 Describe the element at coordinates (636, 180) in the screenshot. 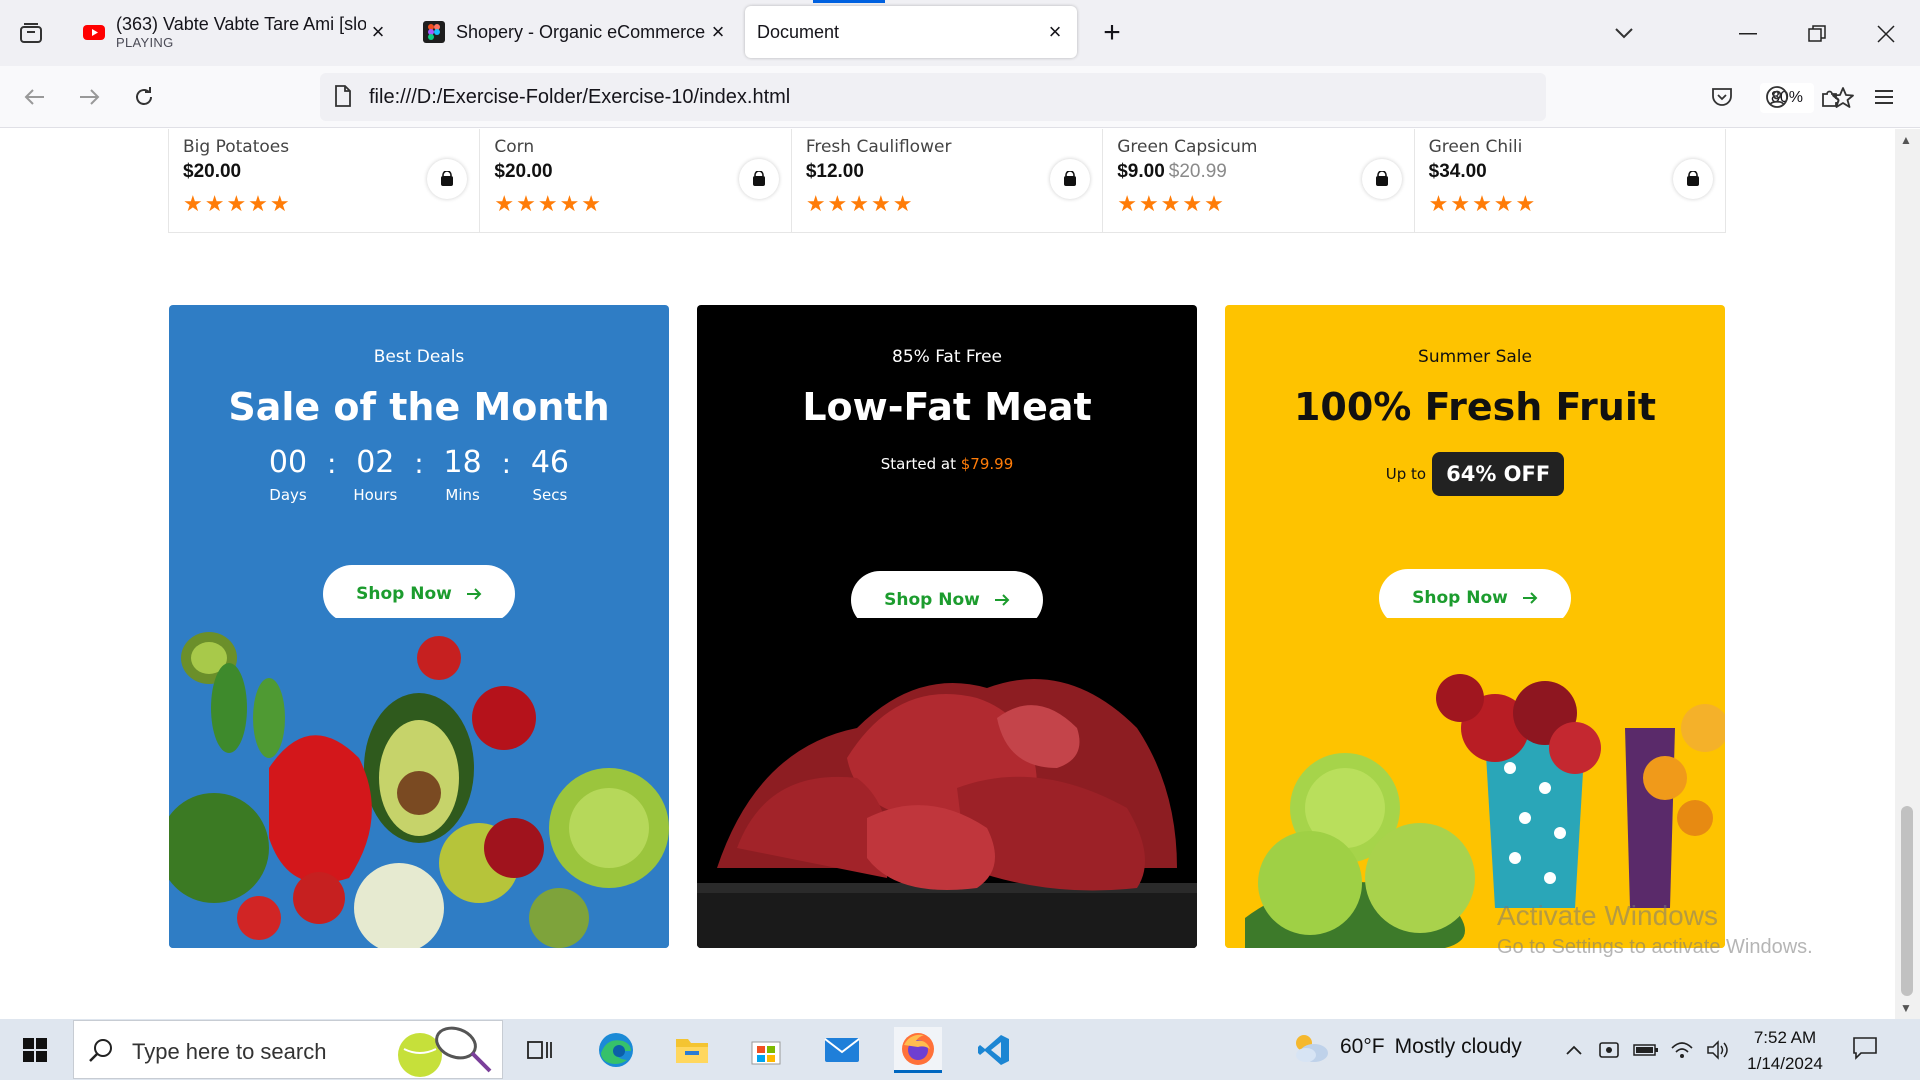

I see `product-card: Corn $20.00 ★★★★★` at that location.